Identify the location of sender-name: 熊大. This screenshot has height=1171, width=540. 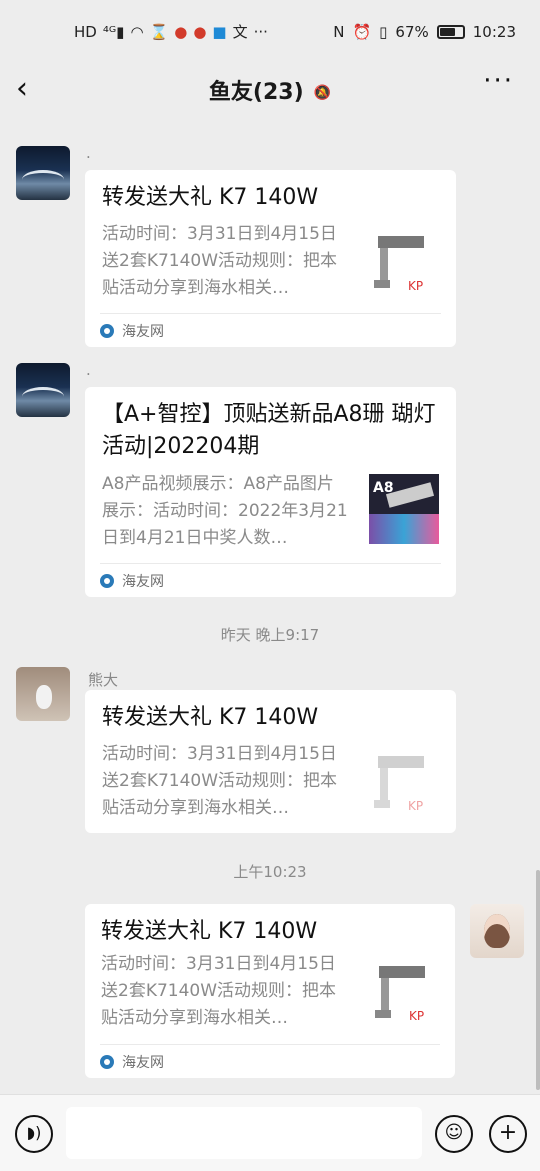
(103, 680).